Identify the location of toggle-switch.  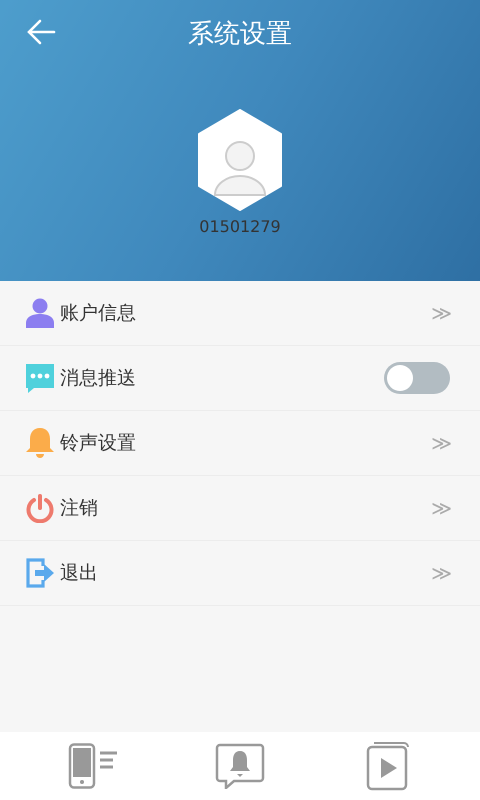
(417, 378).